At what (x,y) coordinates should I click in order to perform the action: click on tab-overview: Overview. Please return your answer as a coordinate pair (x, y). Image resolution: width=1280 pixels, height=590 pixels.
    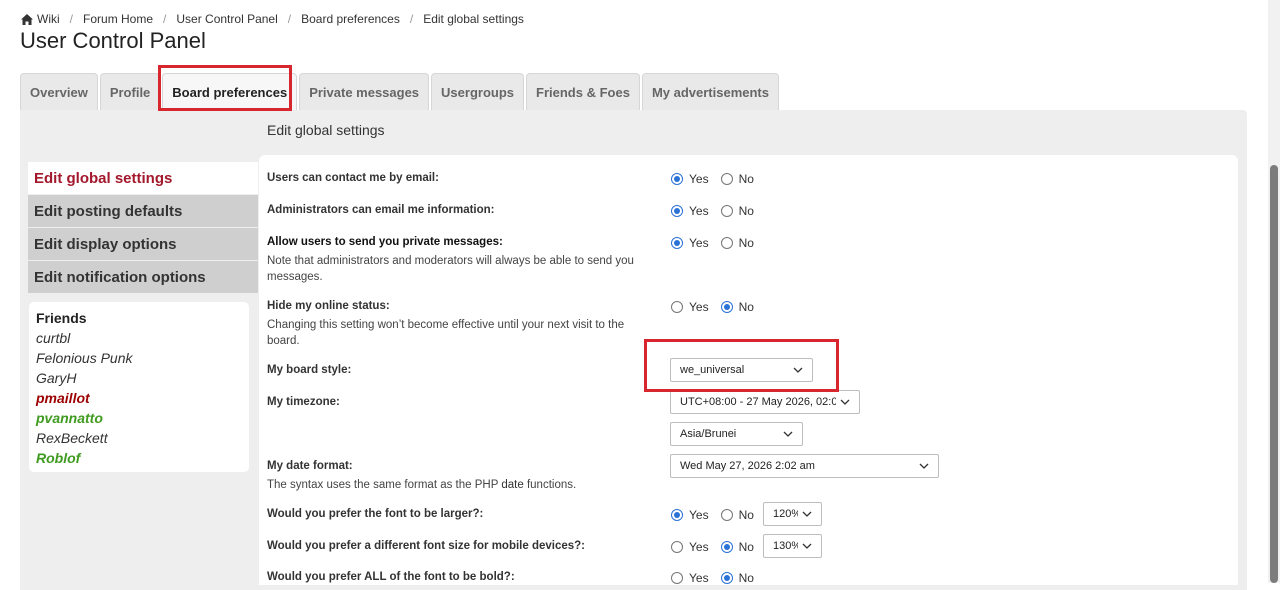
    Looking at the image, I should click on (59, 91).